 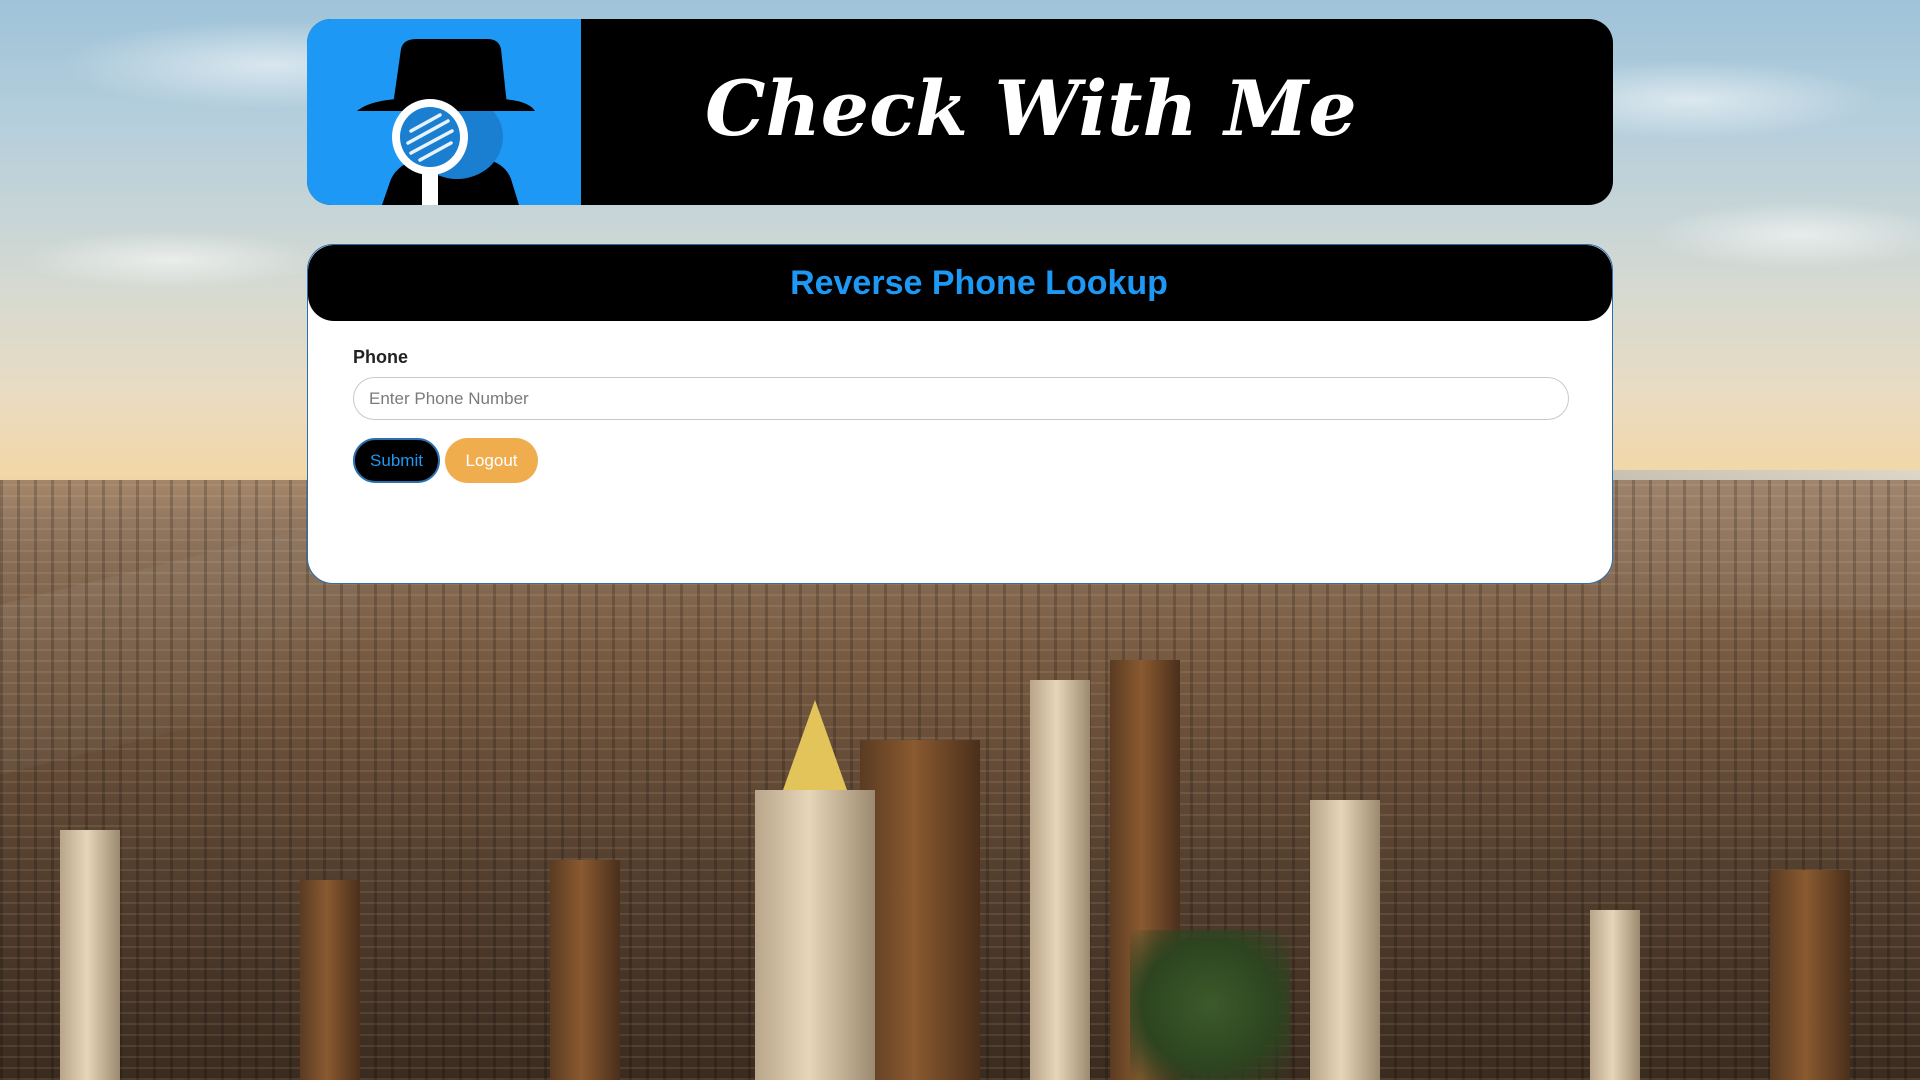 What do you see at coordinates (446, 122) in the screenshot?
I see `detective-magnifier-icon` at bounding box center [446, 122].